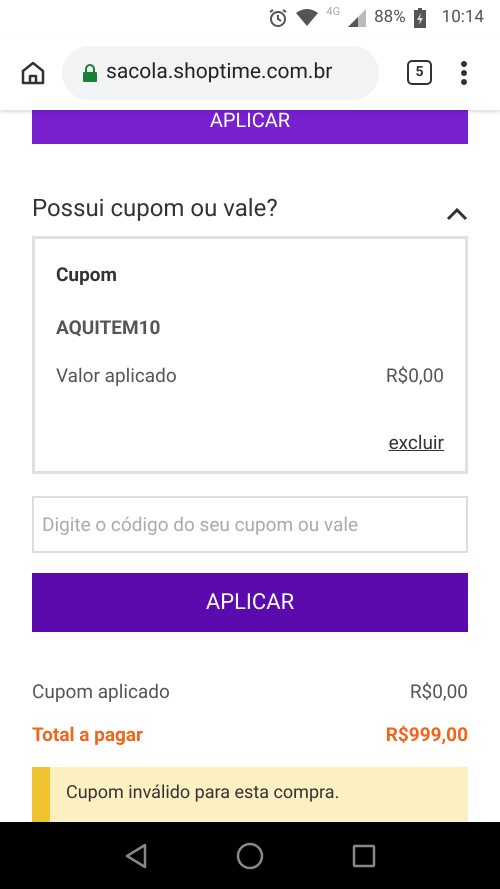 The height and width of the screenshot is (889, 500). Describe the element at coordinates (420, 18) in the screenshot. I see `battery-icon` at that location.